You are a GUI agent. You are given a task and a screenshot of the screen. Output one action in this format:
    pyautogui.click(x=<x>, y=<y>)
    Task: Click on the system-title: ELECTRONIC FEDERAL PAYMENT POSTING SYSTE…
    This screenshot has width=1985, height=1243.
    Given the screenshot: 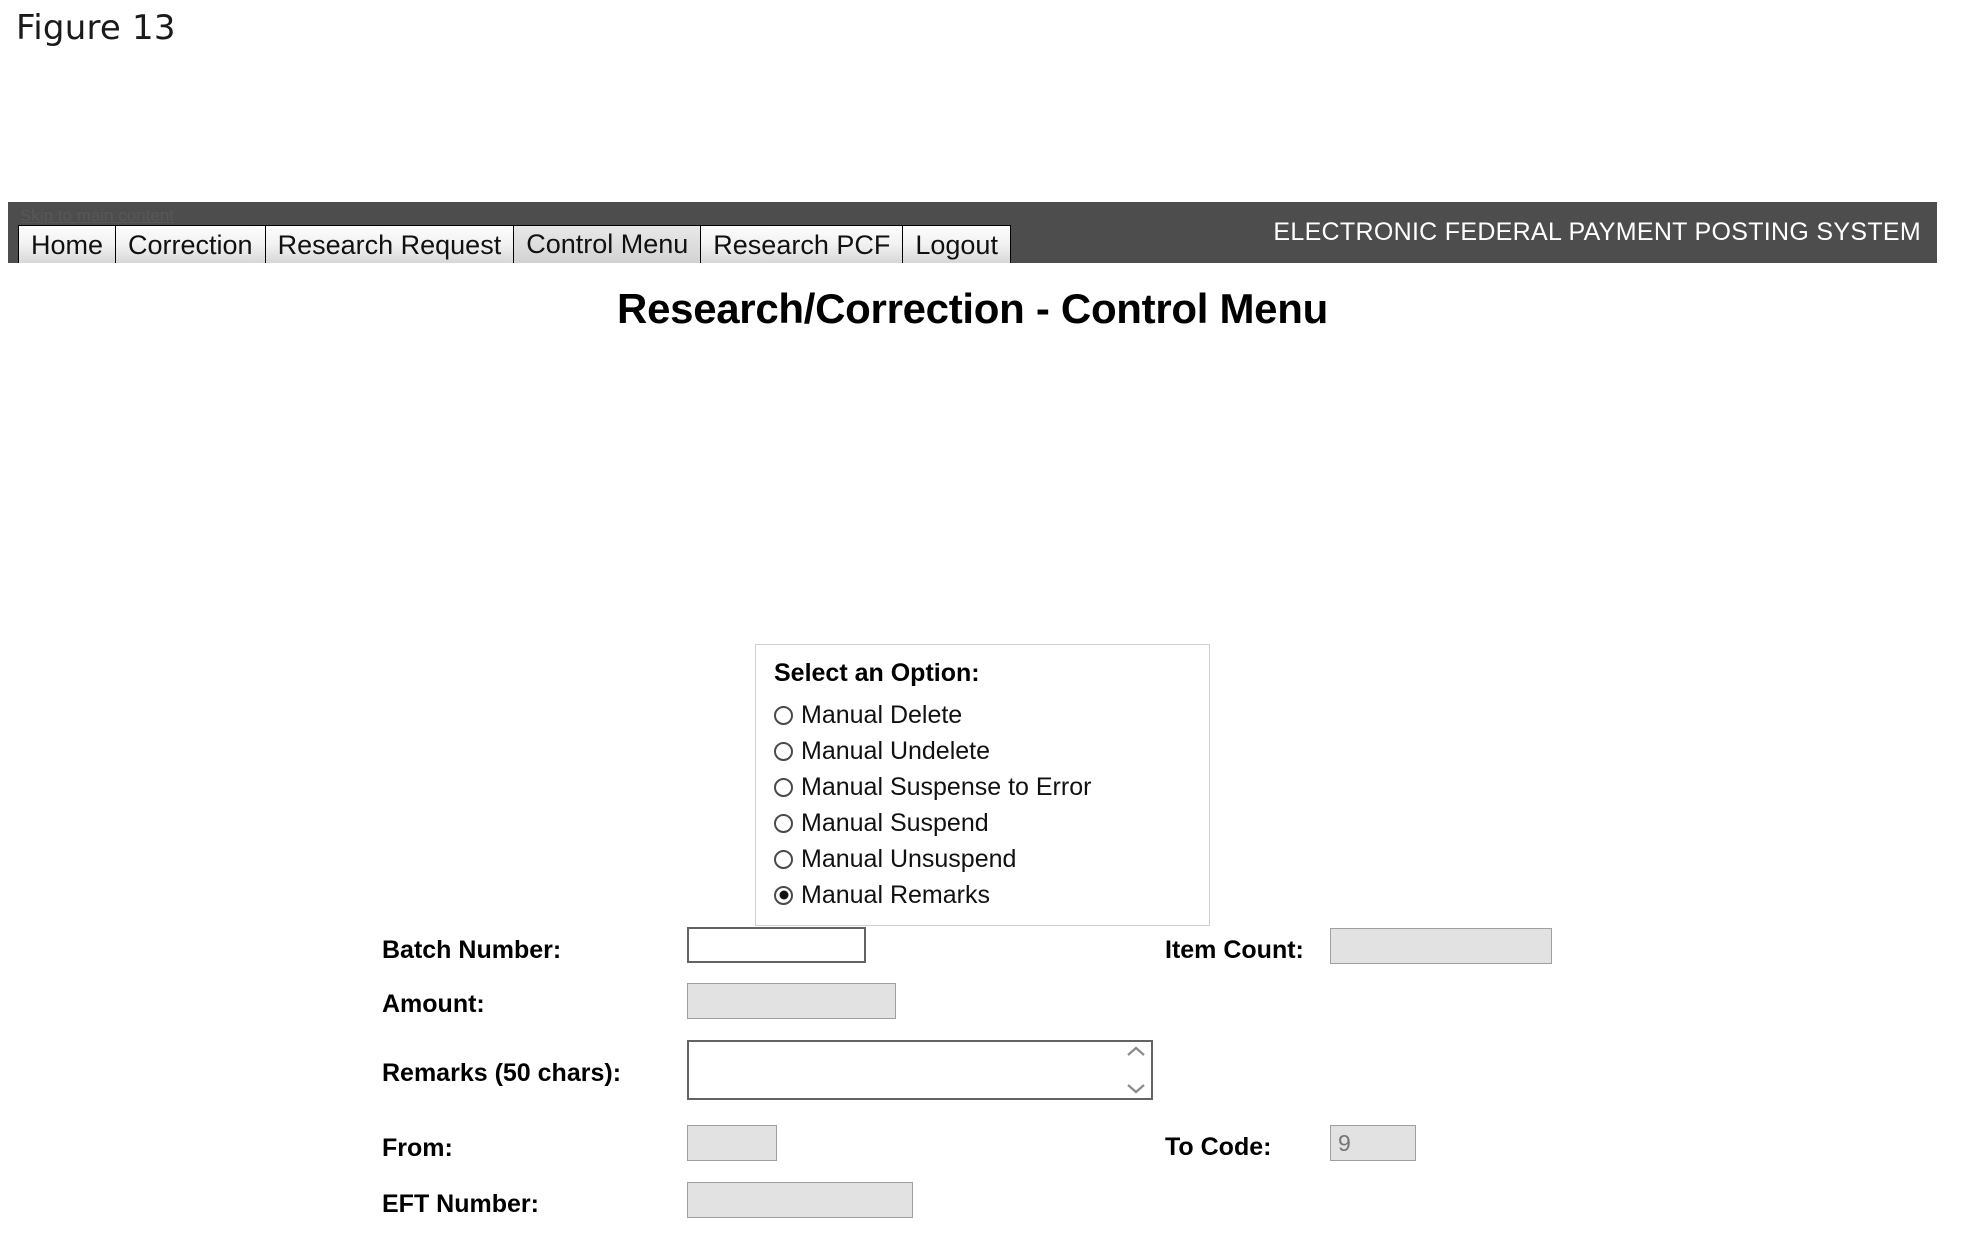 What is the action you would take?
    pyautogui.click(x=1597, y=232)
    